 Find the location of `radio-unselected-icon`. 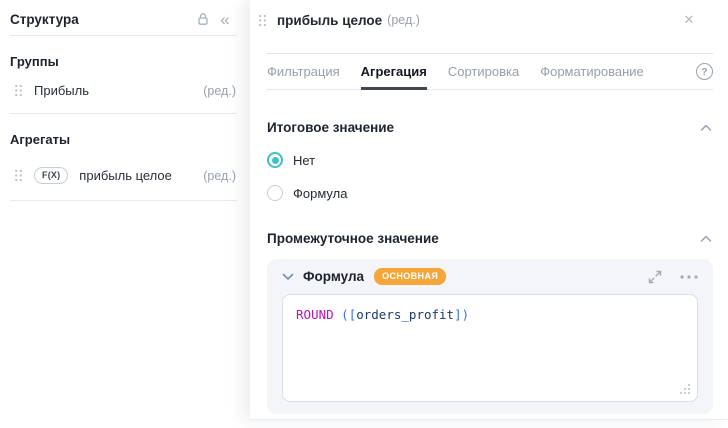

radio-unselected-icon is located at coordinates (275, 193).